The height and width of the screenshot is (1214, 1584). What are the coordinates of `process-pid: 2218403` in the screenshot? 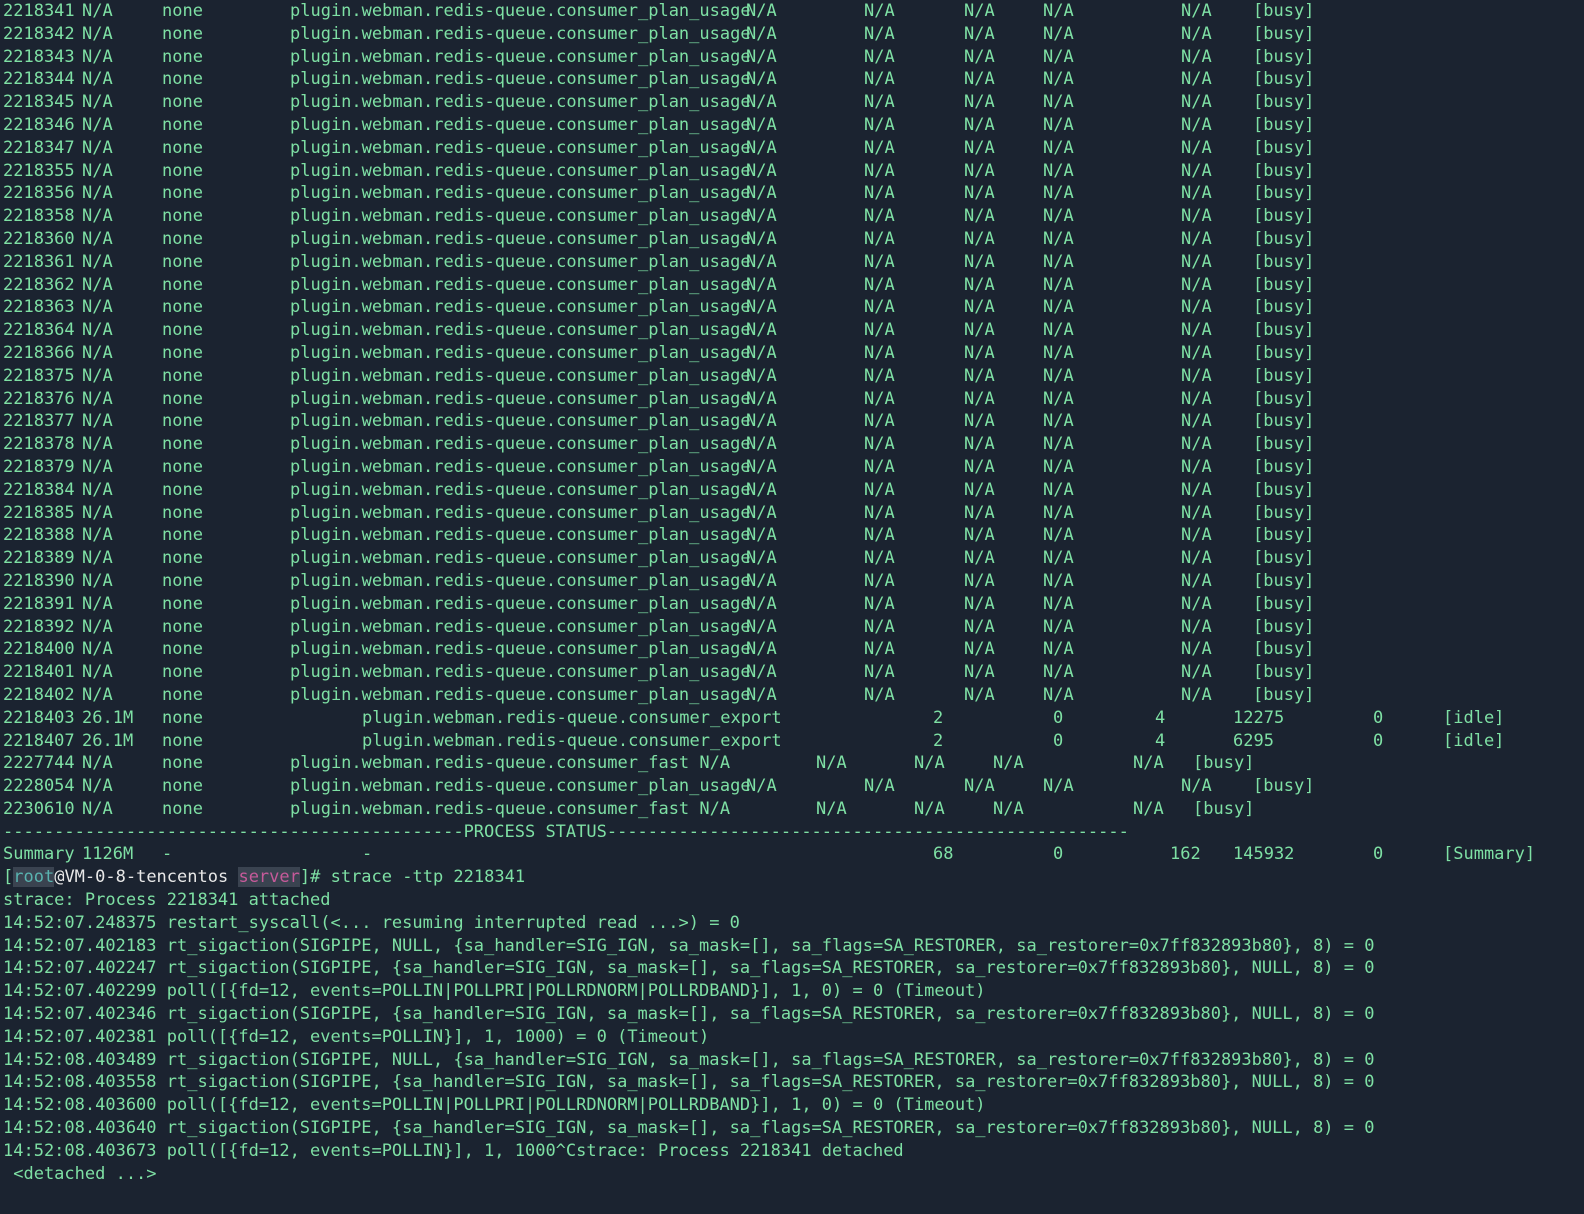 It's located at (39, 717).